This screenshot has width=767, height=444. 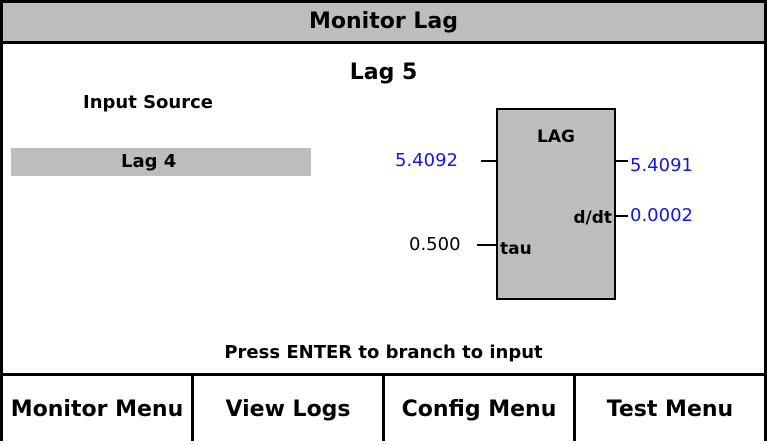 What do you see at coordinates (161, 162) in the screenshot?
I see `input-source-field: Lag 4` at bounding box center [161, 162].